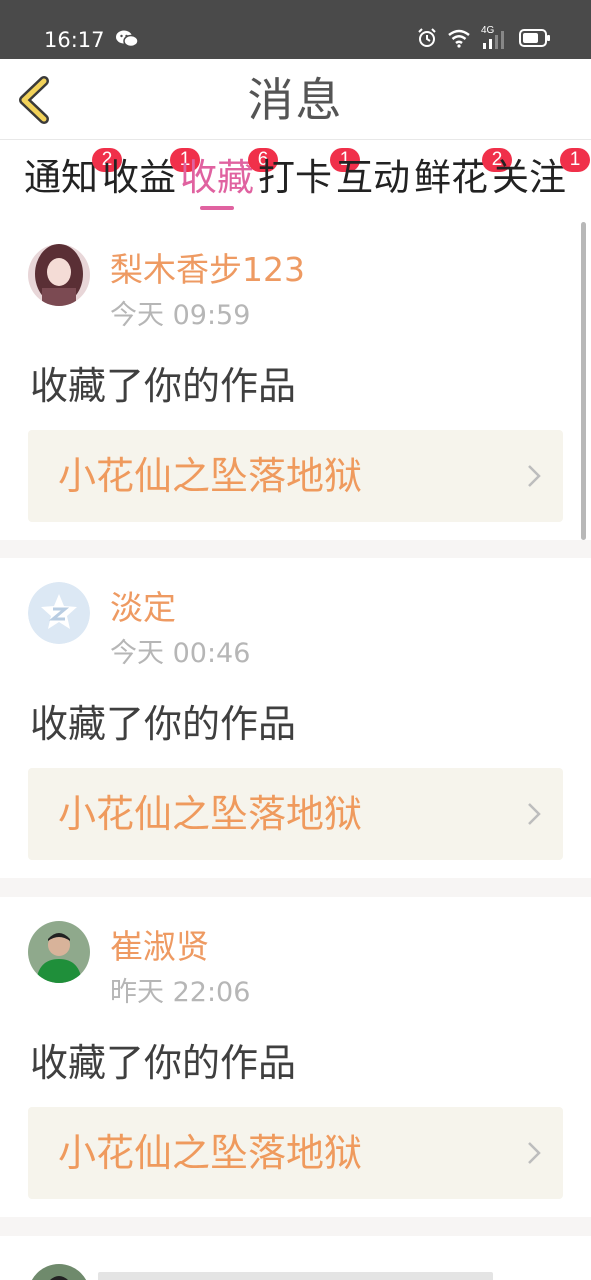 This screenshot has width=591, height=1280. Describe the element at coordinates (575, 160) in the screenshot. I see `tab-badge: 1` at that location.